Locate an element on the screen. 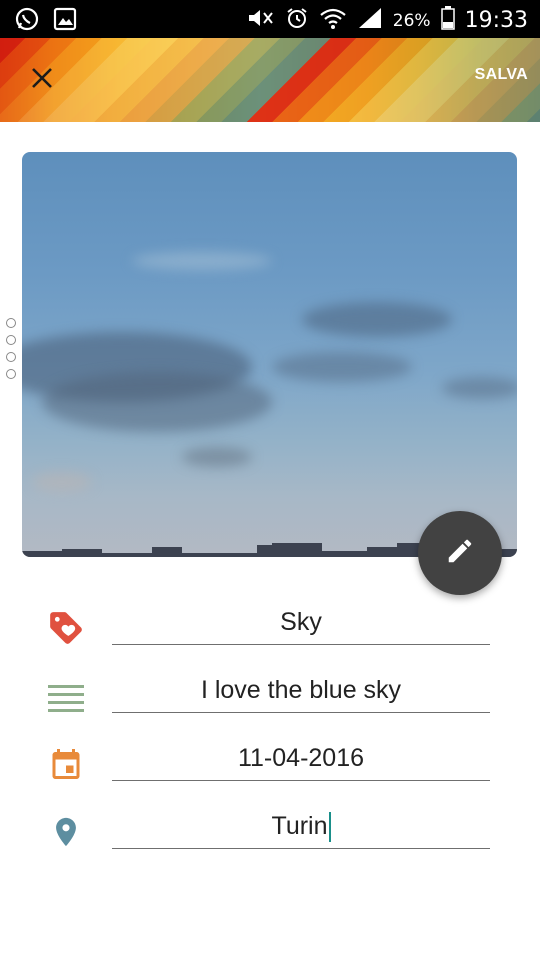 The width and height of the screenshot is (540, 960). page-indicator is located at coordinates (11, 348).